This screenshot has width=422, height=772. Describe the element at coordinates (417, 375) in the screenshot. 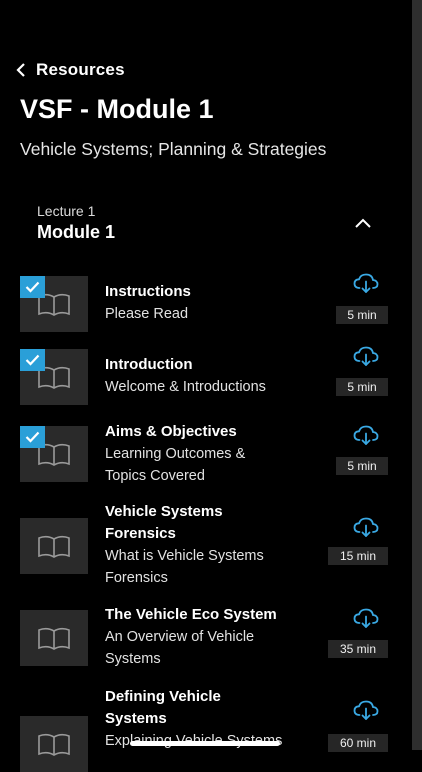

I see `screen-edge` at that location.